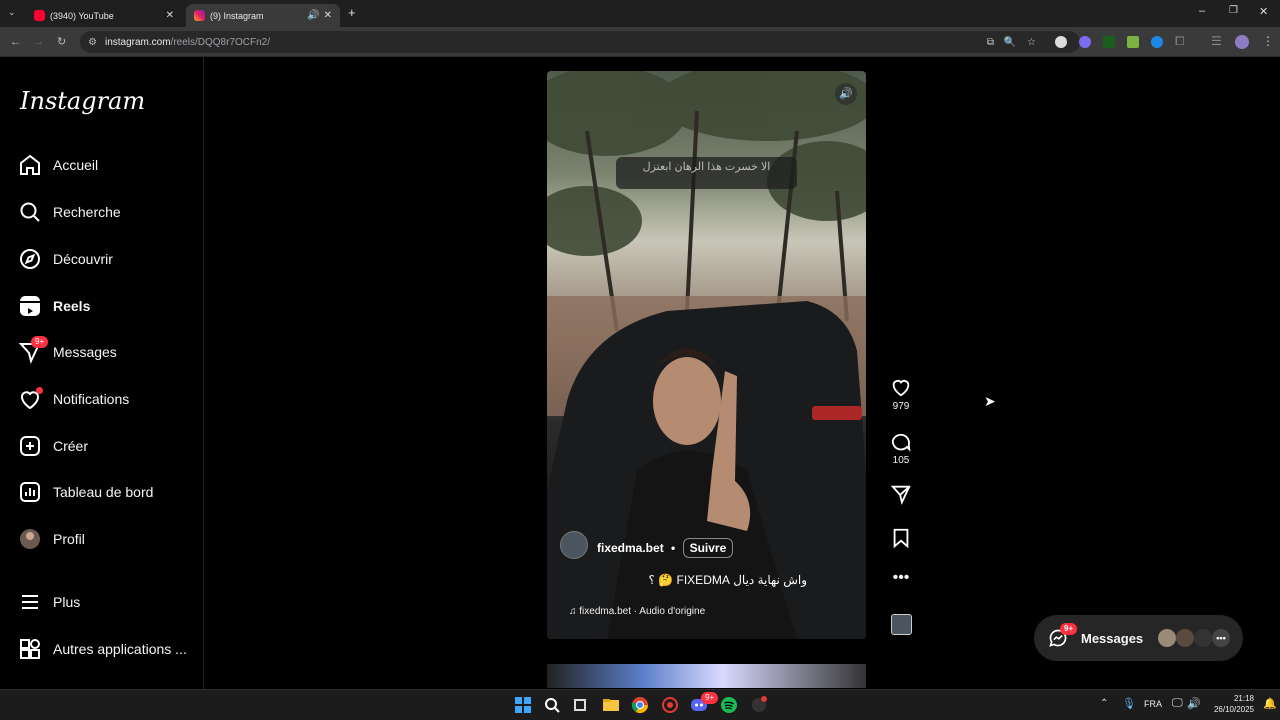  Describe the element at coordinates (220, 42) in the screenshot. I see `url-path: /reels/DQQ8r7OCFn2/` at that location.